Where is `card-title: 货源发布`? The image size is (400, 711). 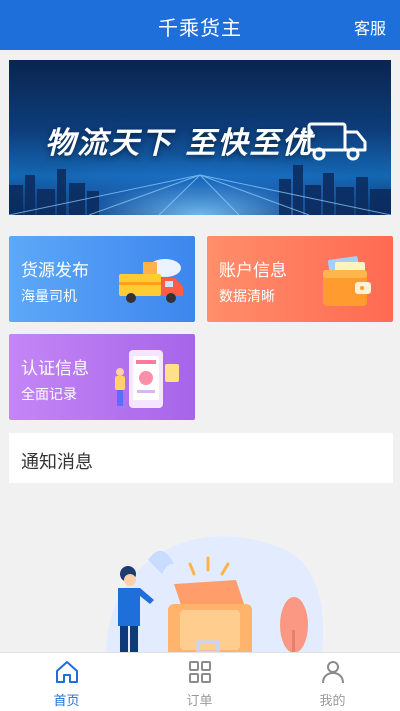 card-title: 货源发布 is located at coordinates (55, 271).